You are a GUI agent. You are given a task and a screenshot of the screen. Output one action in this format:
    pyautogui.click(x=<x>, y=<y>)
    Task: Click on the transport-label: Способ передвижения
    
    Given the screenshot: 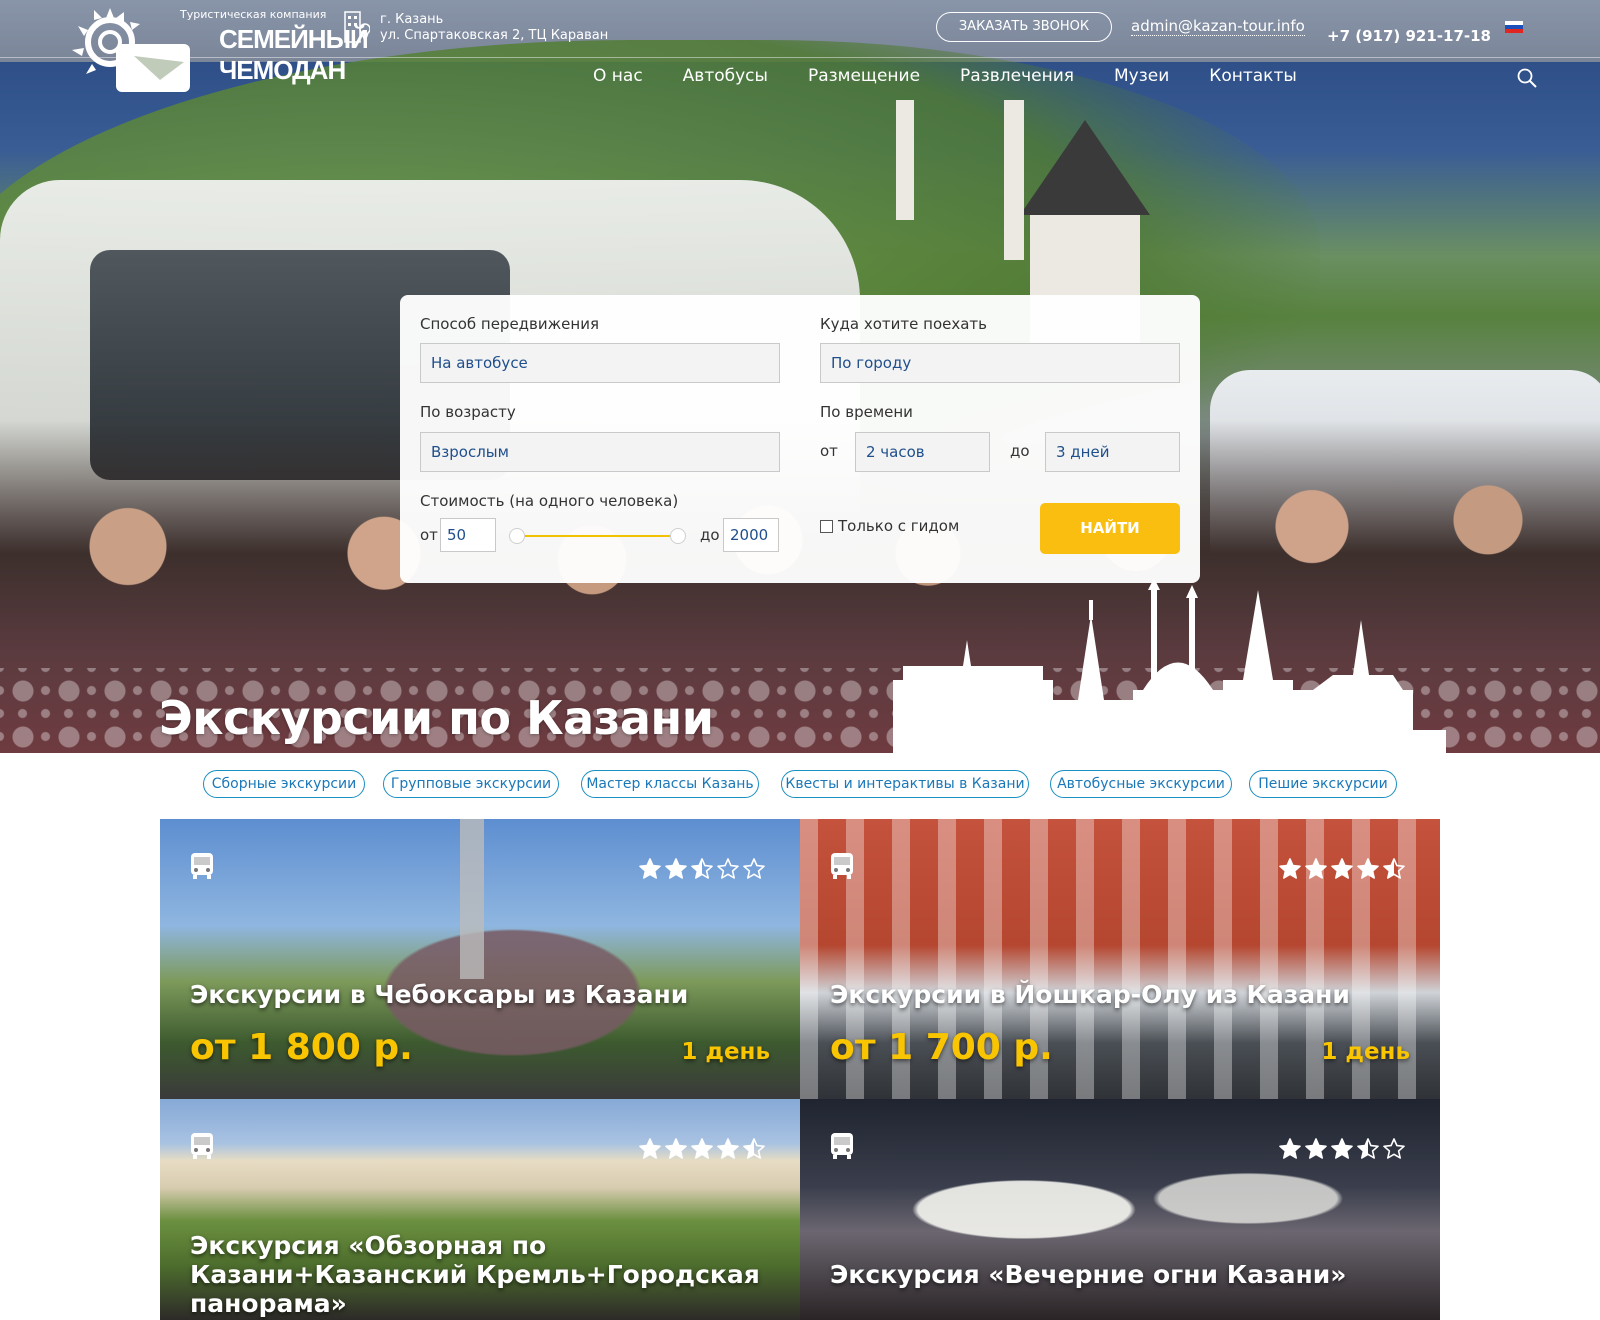 What is the action you would take?
    pyautogui.click(x=509, y=324)
    